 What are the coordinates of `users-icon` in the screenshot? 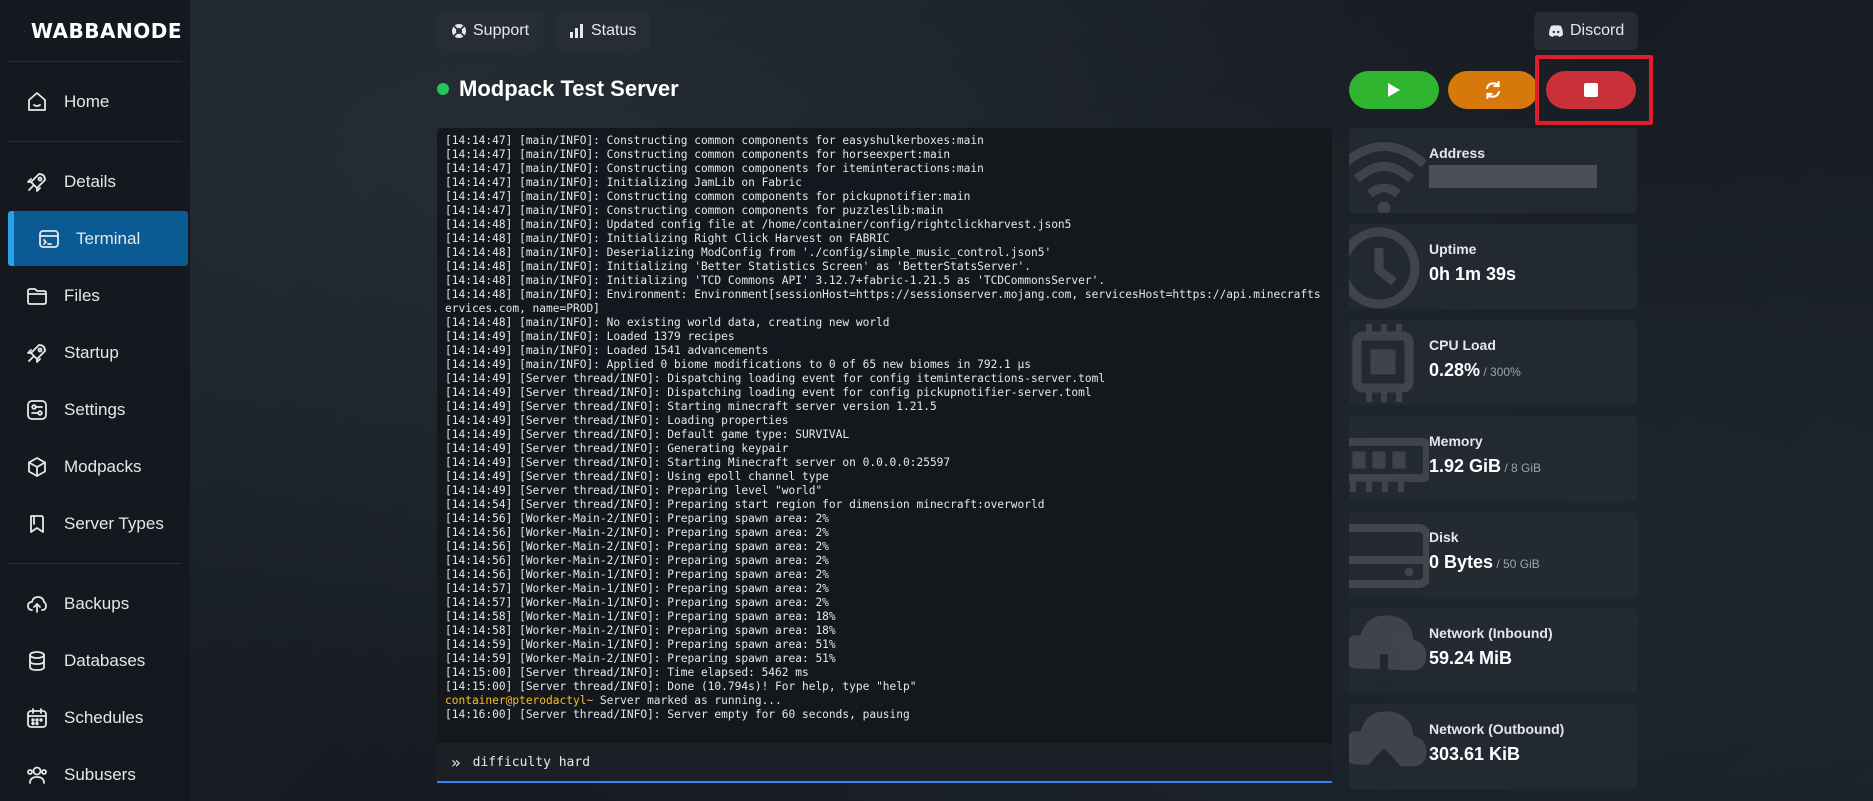 It's located at (37, 775).